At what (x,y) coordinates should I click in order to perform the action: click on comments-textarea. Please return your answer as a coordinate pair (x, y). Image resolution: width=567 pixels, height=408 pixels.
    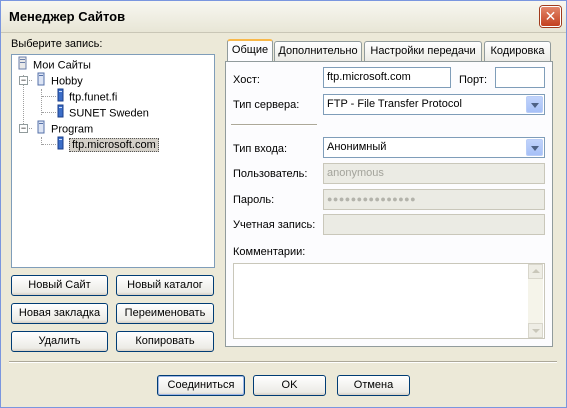
    Looking at the image, I should click on (389, 301).